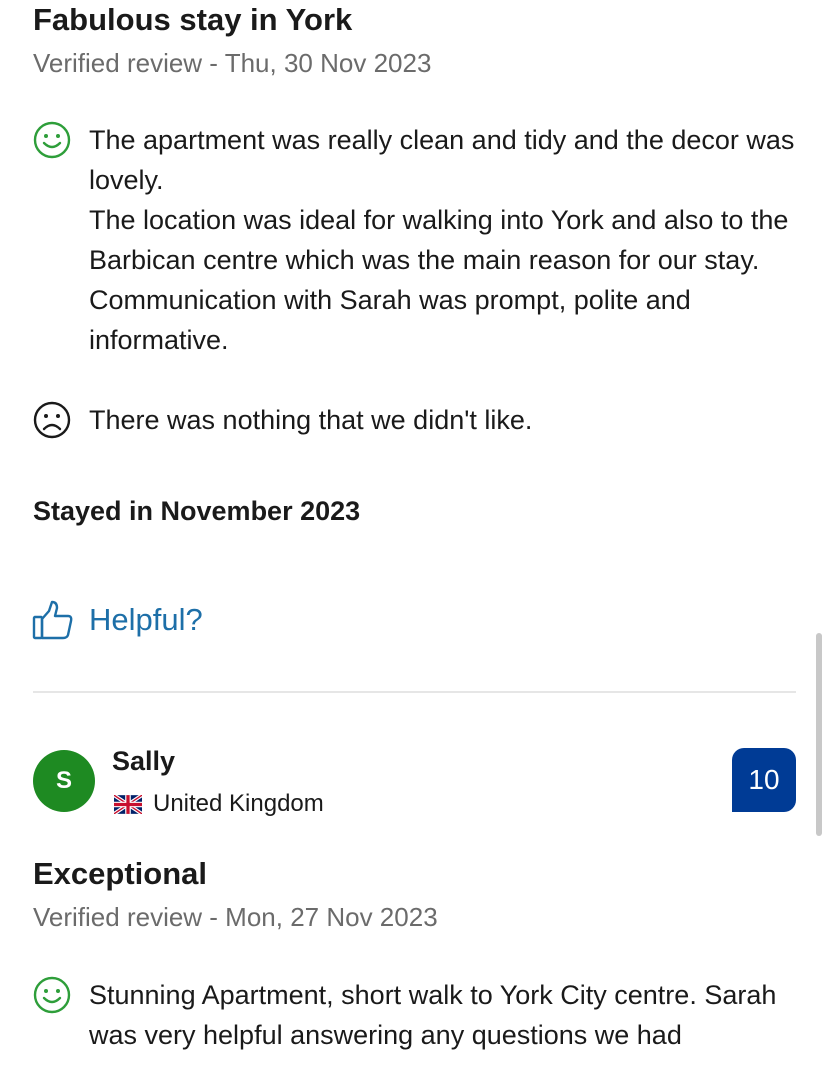  I want to click on stay-date: Stayed in November 2023, so click(197, 511).